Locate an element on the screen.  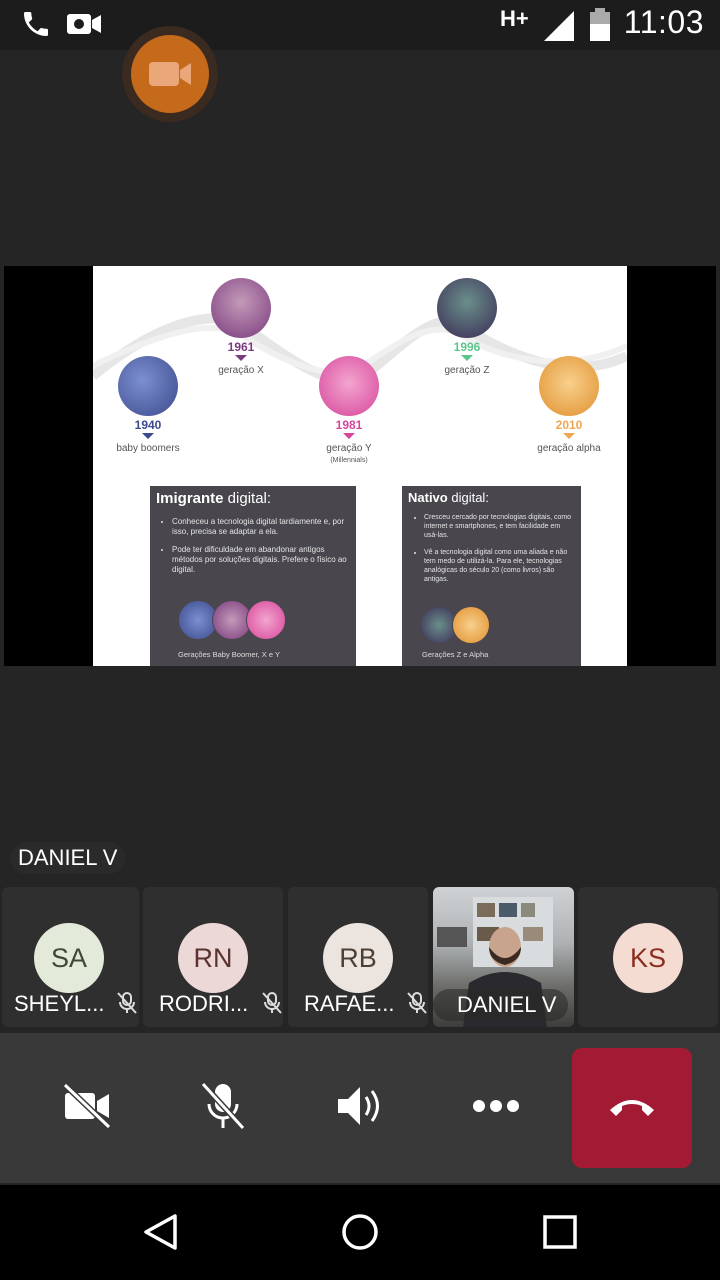
year-label: 1981 is located at coordinates (349, 425).